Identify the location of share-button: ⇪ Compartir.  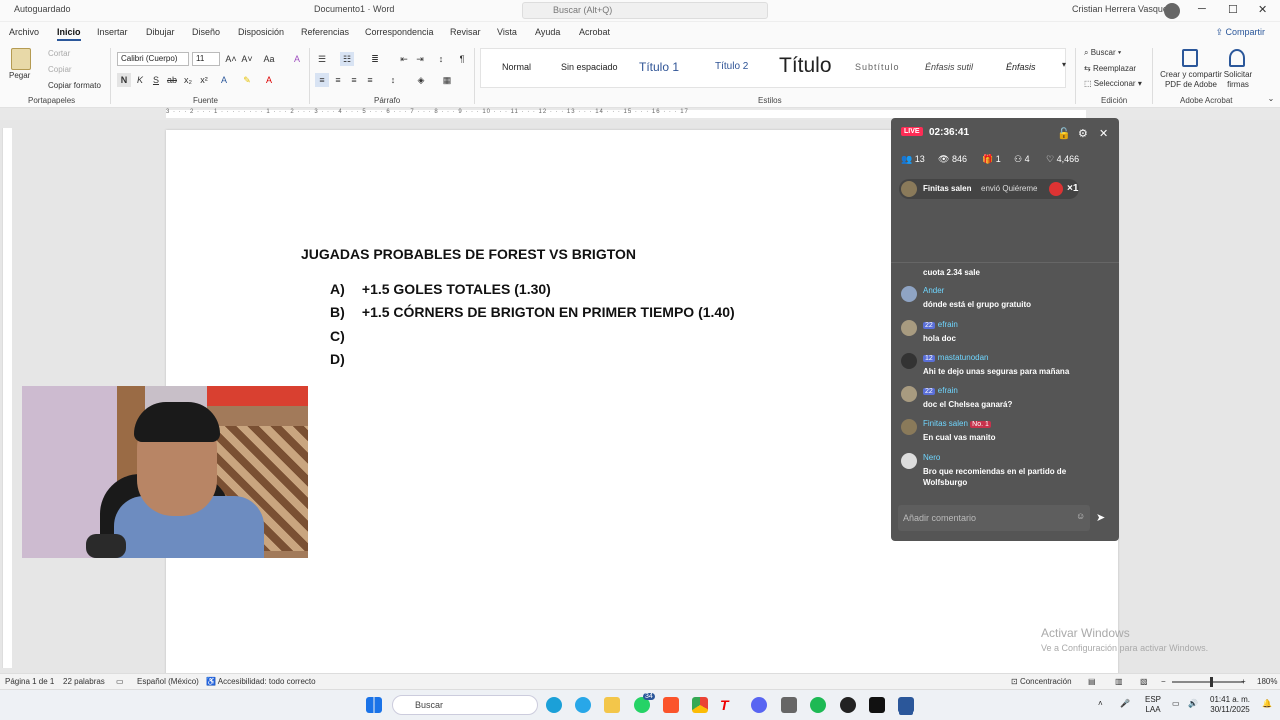
(1240, 32).